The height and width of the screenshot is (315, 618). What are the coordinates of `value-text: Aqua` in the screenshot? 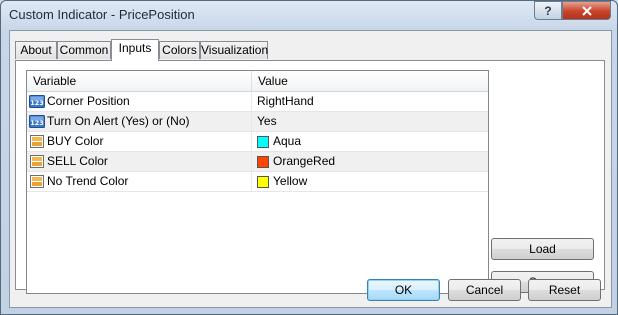 It's located at (287, 141).